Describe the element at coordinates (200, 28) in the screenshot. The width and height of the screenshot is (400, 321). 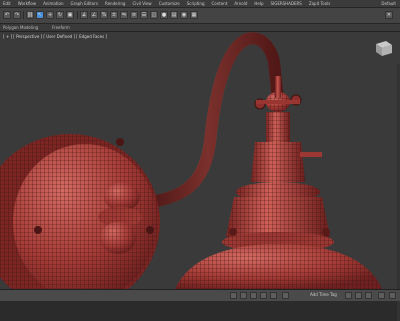
I see `ribbon: Polygon Modeling Freeform` at that location.